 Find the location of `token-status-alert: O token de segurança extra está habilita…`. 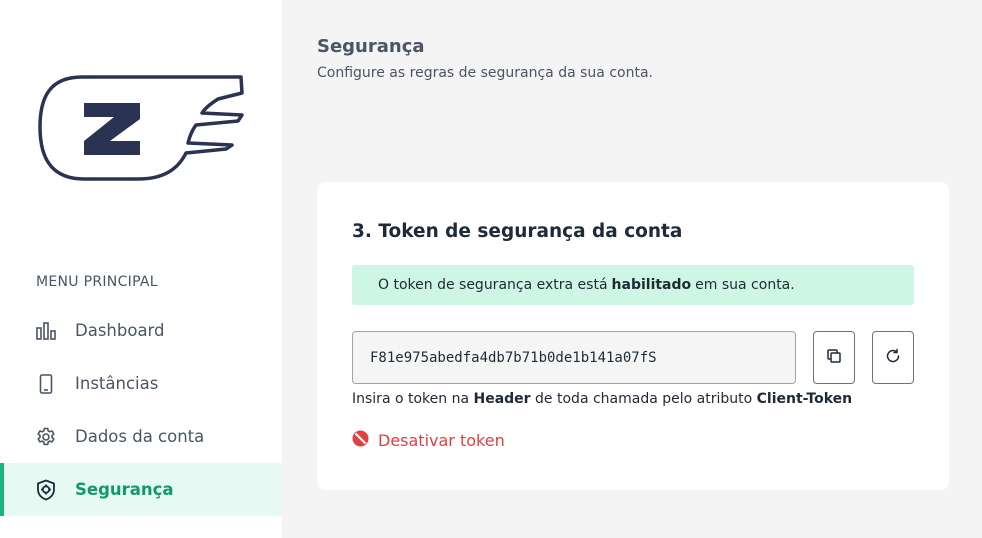

token-status-alert: O token de segurança extra está habilita… is located at coordinates (633, 285).